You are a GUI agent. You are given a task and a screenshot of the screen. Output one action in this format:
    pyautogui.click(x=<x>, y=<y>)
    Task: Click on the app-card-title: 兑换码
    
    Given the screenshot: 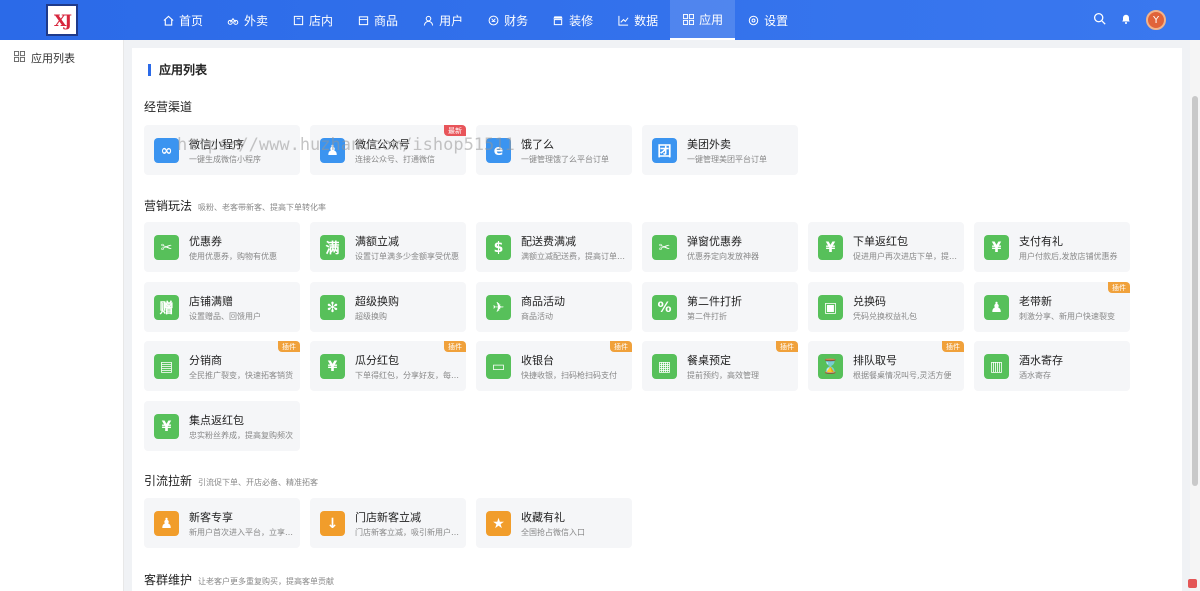 What is the action you would take?
    pyautogui.click(x=869, y=301)
    